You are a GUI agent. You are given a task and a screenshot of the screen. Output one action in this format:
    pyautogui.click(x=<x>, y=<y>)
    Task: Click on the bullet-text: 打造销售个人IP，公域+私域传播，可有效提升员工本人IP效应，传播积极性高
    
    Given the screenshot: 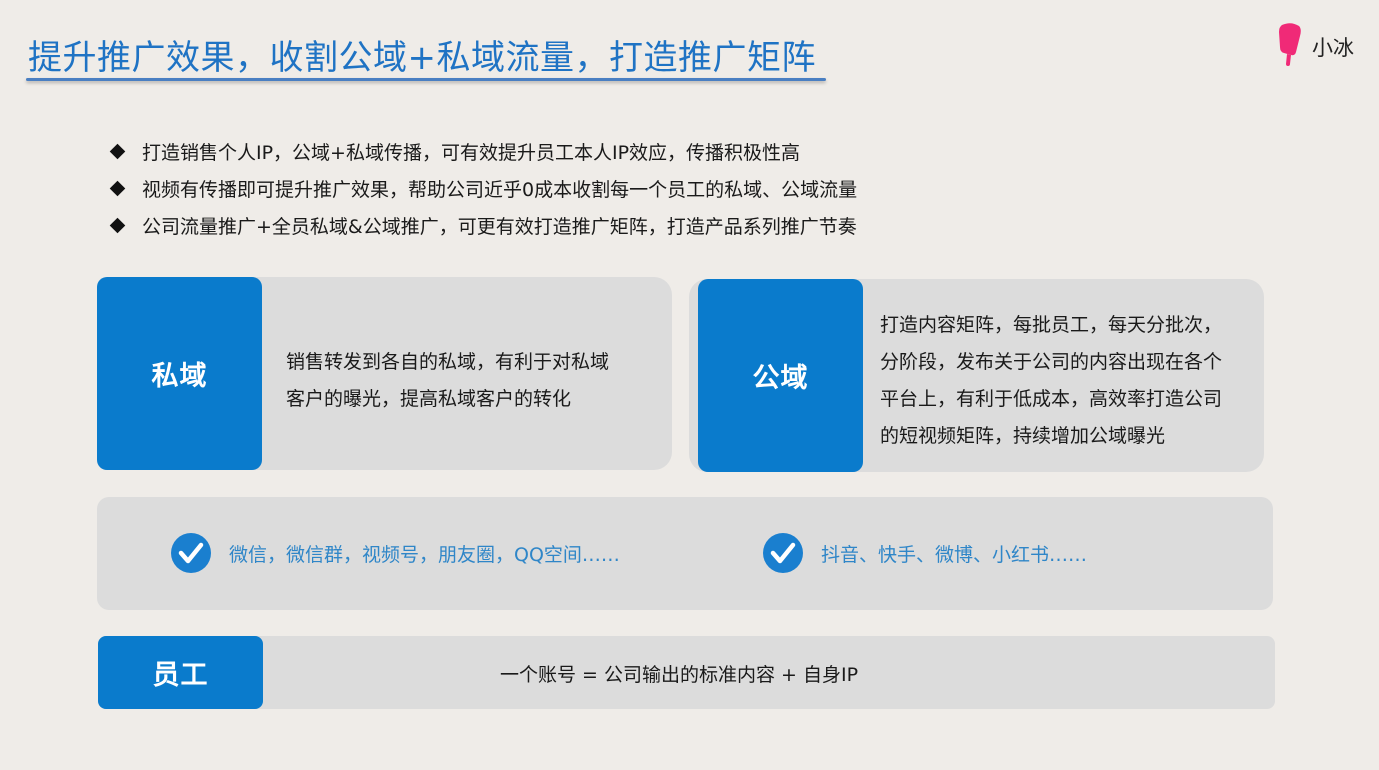 What is the action you would take?
    pyautogui.click(x=471, y=153)
    